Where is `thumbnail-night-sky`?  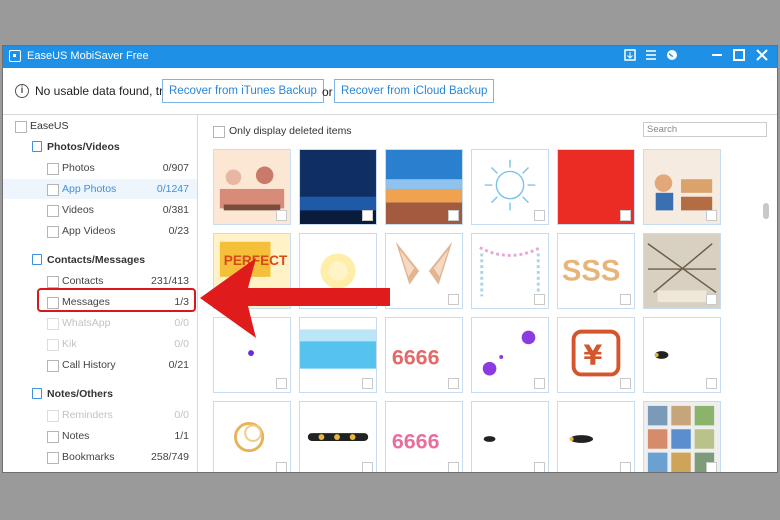
thumbnail-night-sky is located at coordinates (338, 187).